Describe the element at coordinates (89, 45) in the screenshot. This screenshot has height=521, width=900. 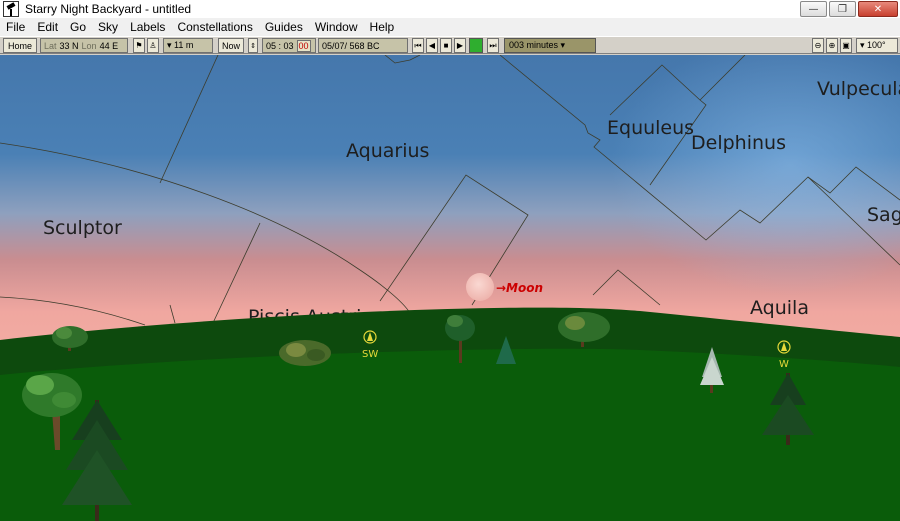
I see `lon-label: Lon` at that location.